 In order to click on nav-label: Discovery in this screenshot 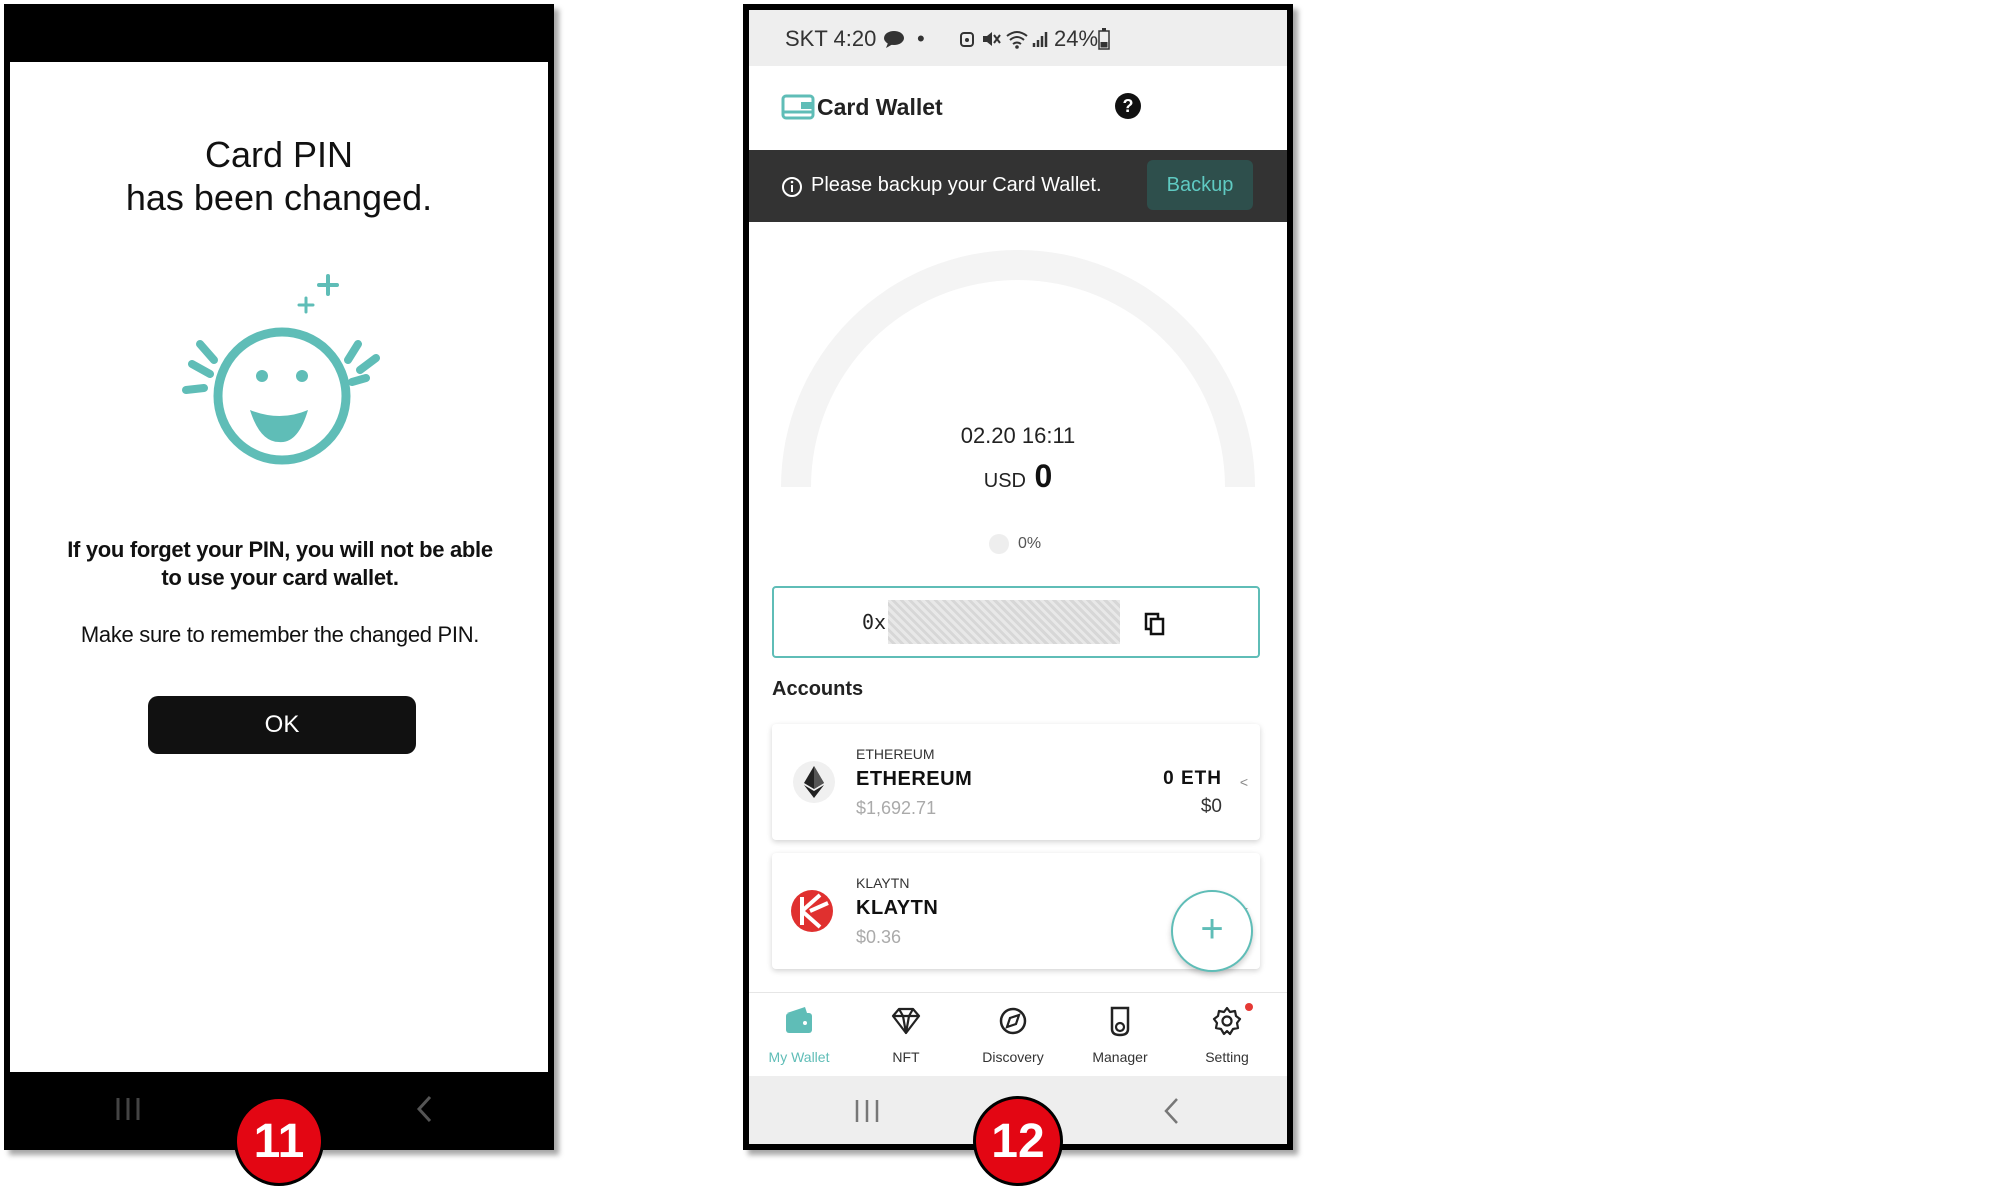, I will do `click(1013, 1057)`.